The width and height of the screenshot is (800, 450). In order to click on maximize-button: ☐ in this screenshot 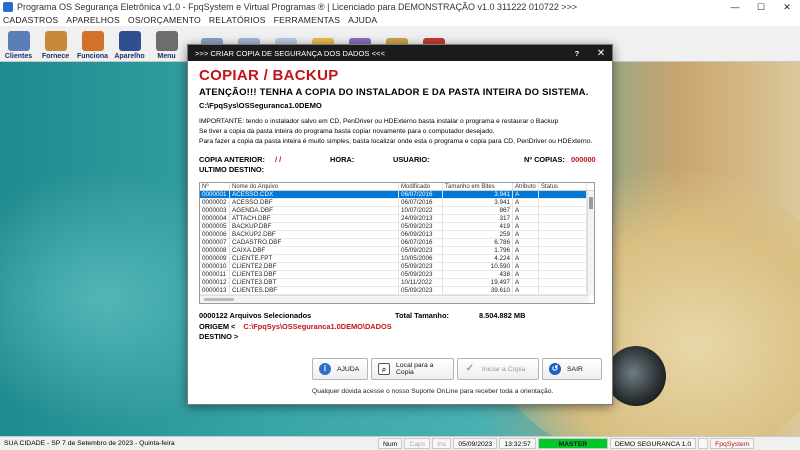, I will do `click(761, 7)`.